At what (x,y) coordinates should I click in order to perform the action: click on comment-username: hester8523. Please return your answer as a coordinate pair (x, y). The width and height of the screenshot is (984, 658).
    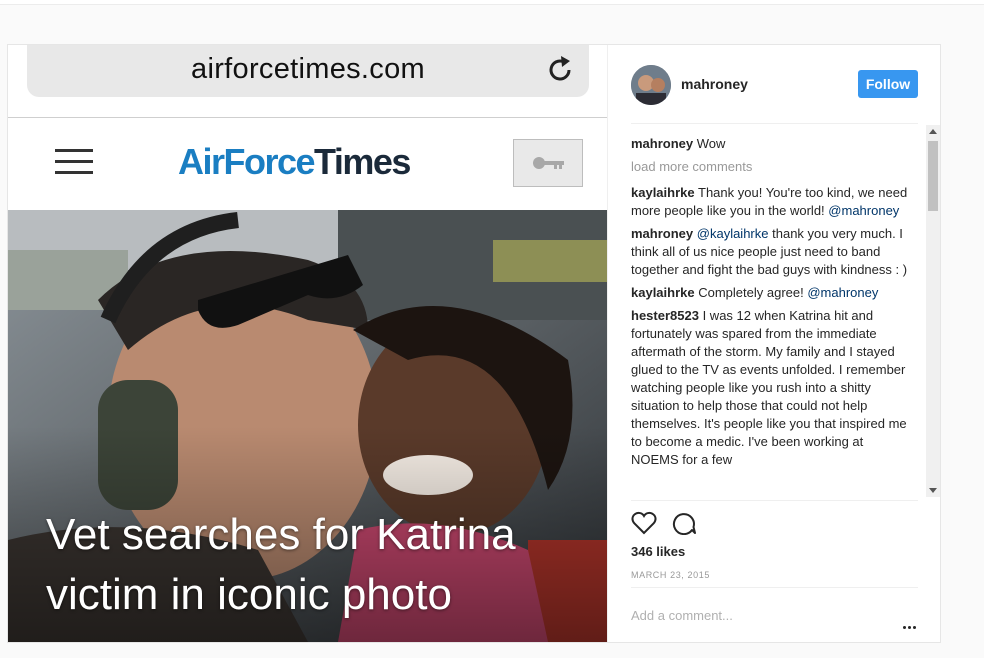
    Looking at the image, I should click on (665, 315).